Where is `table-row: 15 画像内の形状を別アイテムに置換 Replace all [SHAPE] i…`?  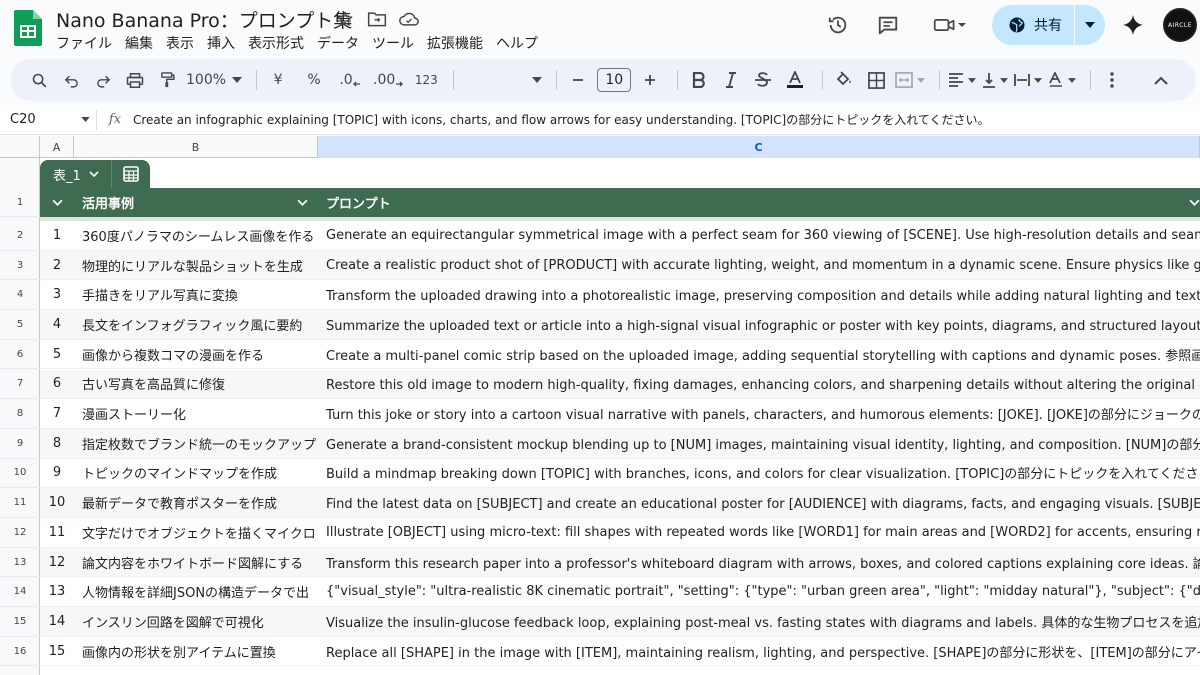 table-row: 15 画像内の形状を別アイテムに置換 Replace all [SHAPE] i… is located at coordinates (620, 652).